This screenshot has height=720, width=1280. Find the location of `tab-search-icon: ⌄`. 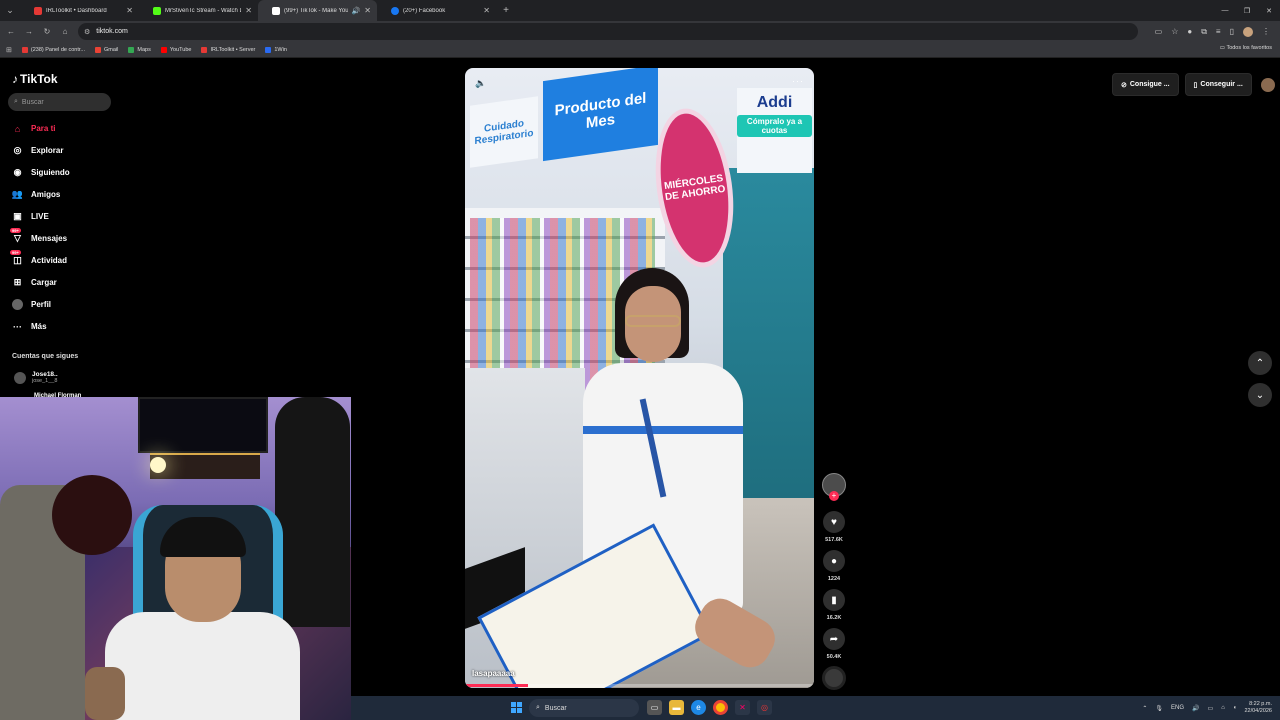

tab-search-icon: ⌄ is located at coordinates (10, 10).